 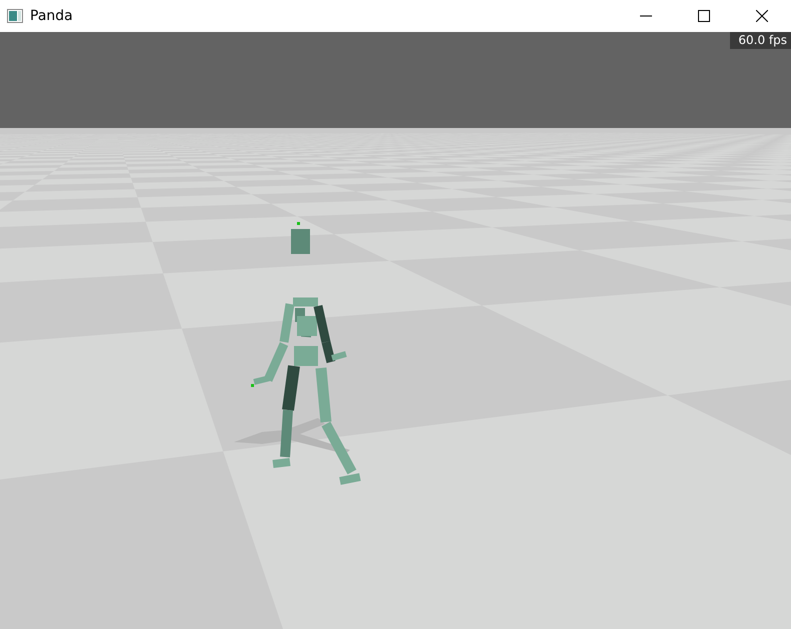 I want to click on window-icon, so click(x=15, y=16).